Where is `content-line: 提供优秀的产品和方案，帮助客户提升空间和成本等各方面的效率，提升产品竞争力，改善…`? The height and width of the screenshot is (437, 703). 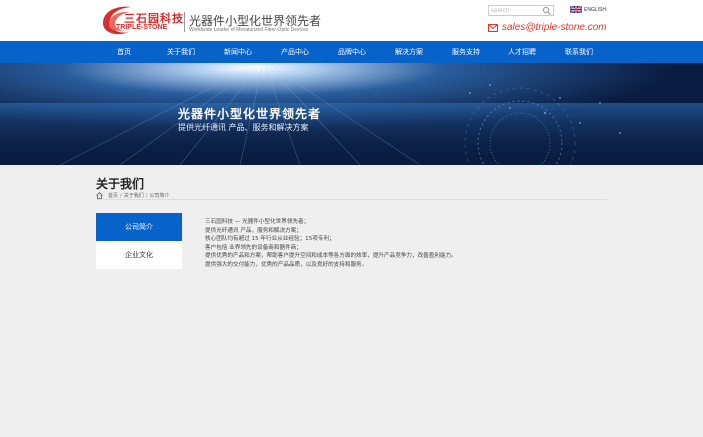 content-line: 提供优秀的产品和方案，帮助客户提升空间和成本等各方面的效率，提升产品竞争力，改善… is located at coordinates (331, 256).